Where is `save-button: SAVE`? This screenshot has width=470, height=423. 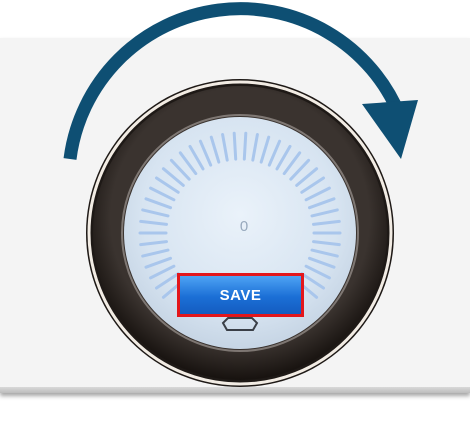 save-button: SAVE is located at coordinates (240, 295).